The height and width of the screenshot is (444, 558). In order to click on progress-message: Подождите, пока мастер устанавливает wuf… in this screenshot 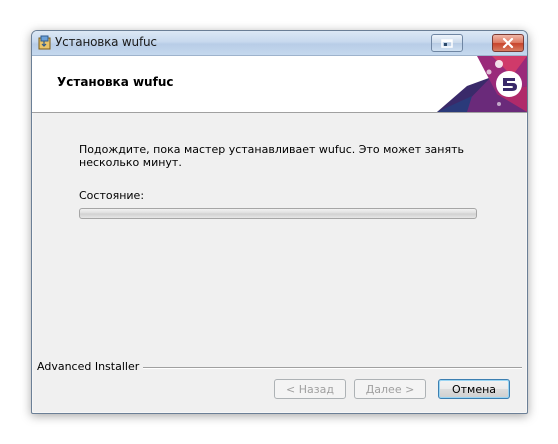, I will do `click(271, 156)`.